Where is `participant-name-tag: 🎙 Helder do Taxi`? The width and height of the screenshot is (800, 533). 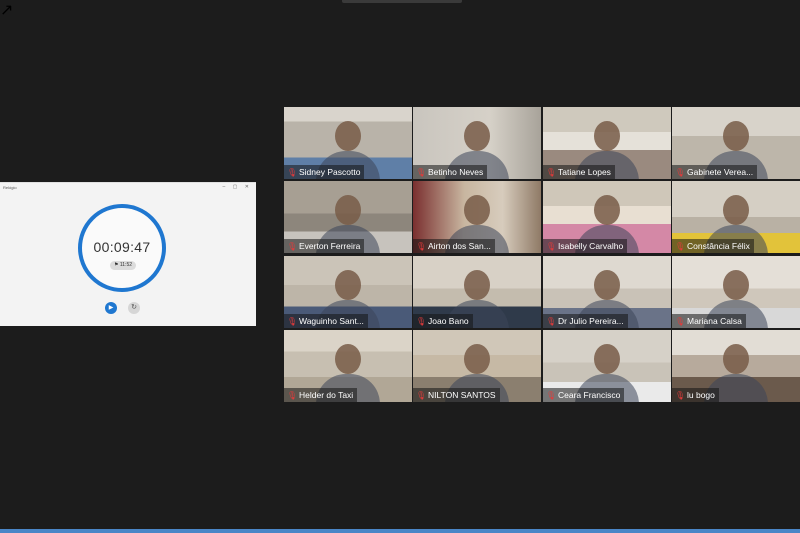
participant-name-tag: 🎙 Helder do Taxi is located at coordinates (321, 395).